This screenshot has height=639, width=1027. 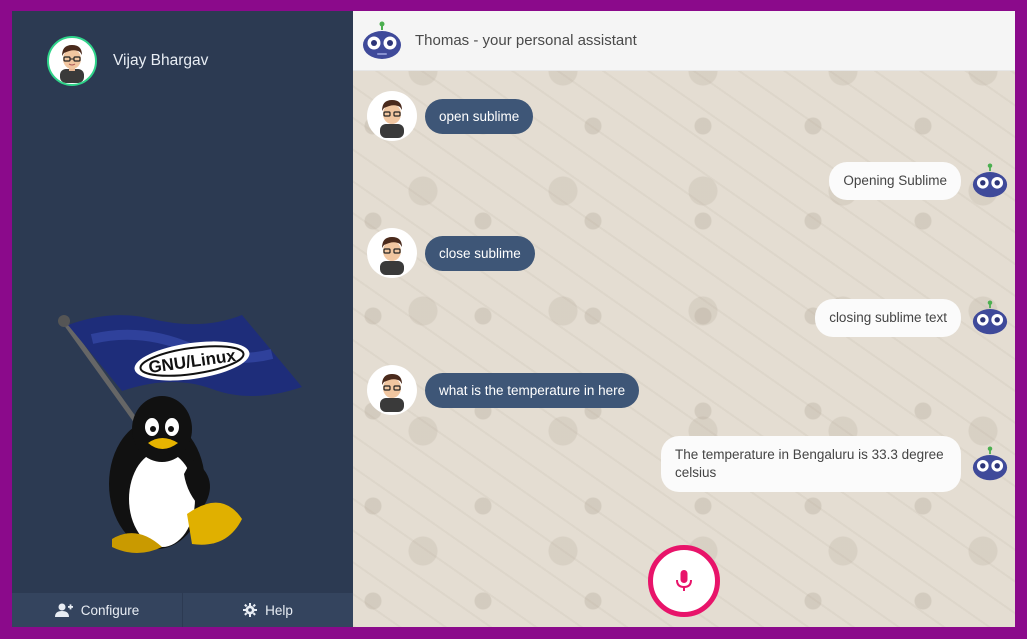 What do you see at coordinates (532, 390) in the screenshot?
I see `user-message-bubble: what is the temperature in here` at bounding box center [532, 390].